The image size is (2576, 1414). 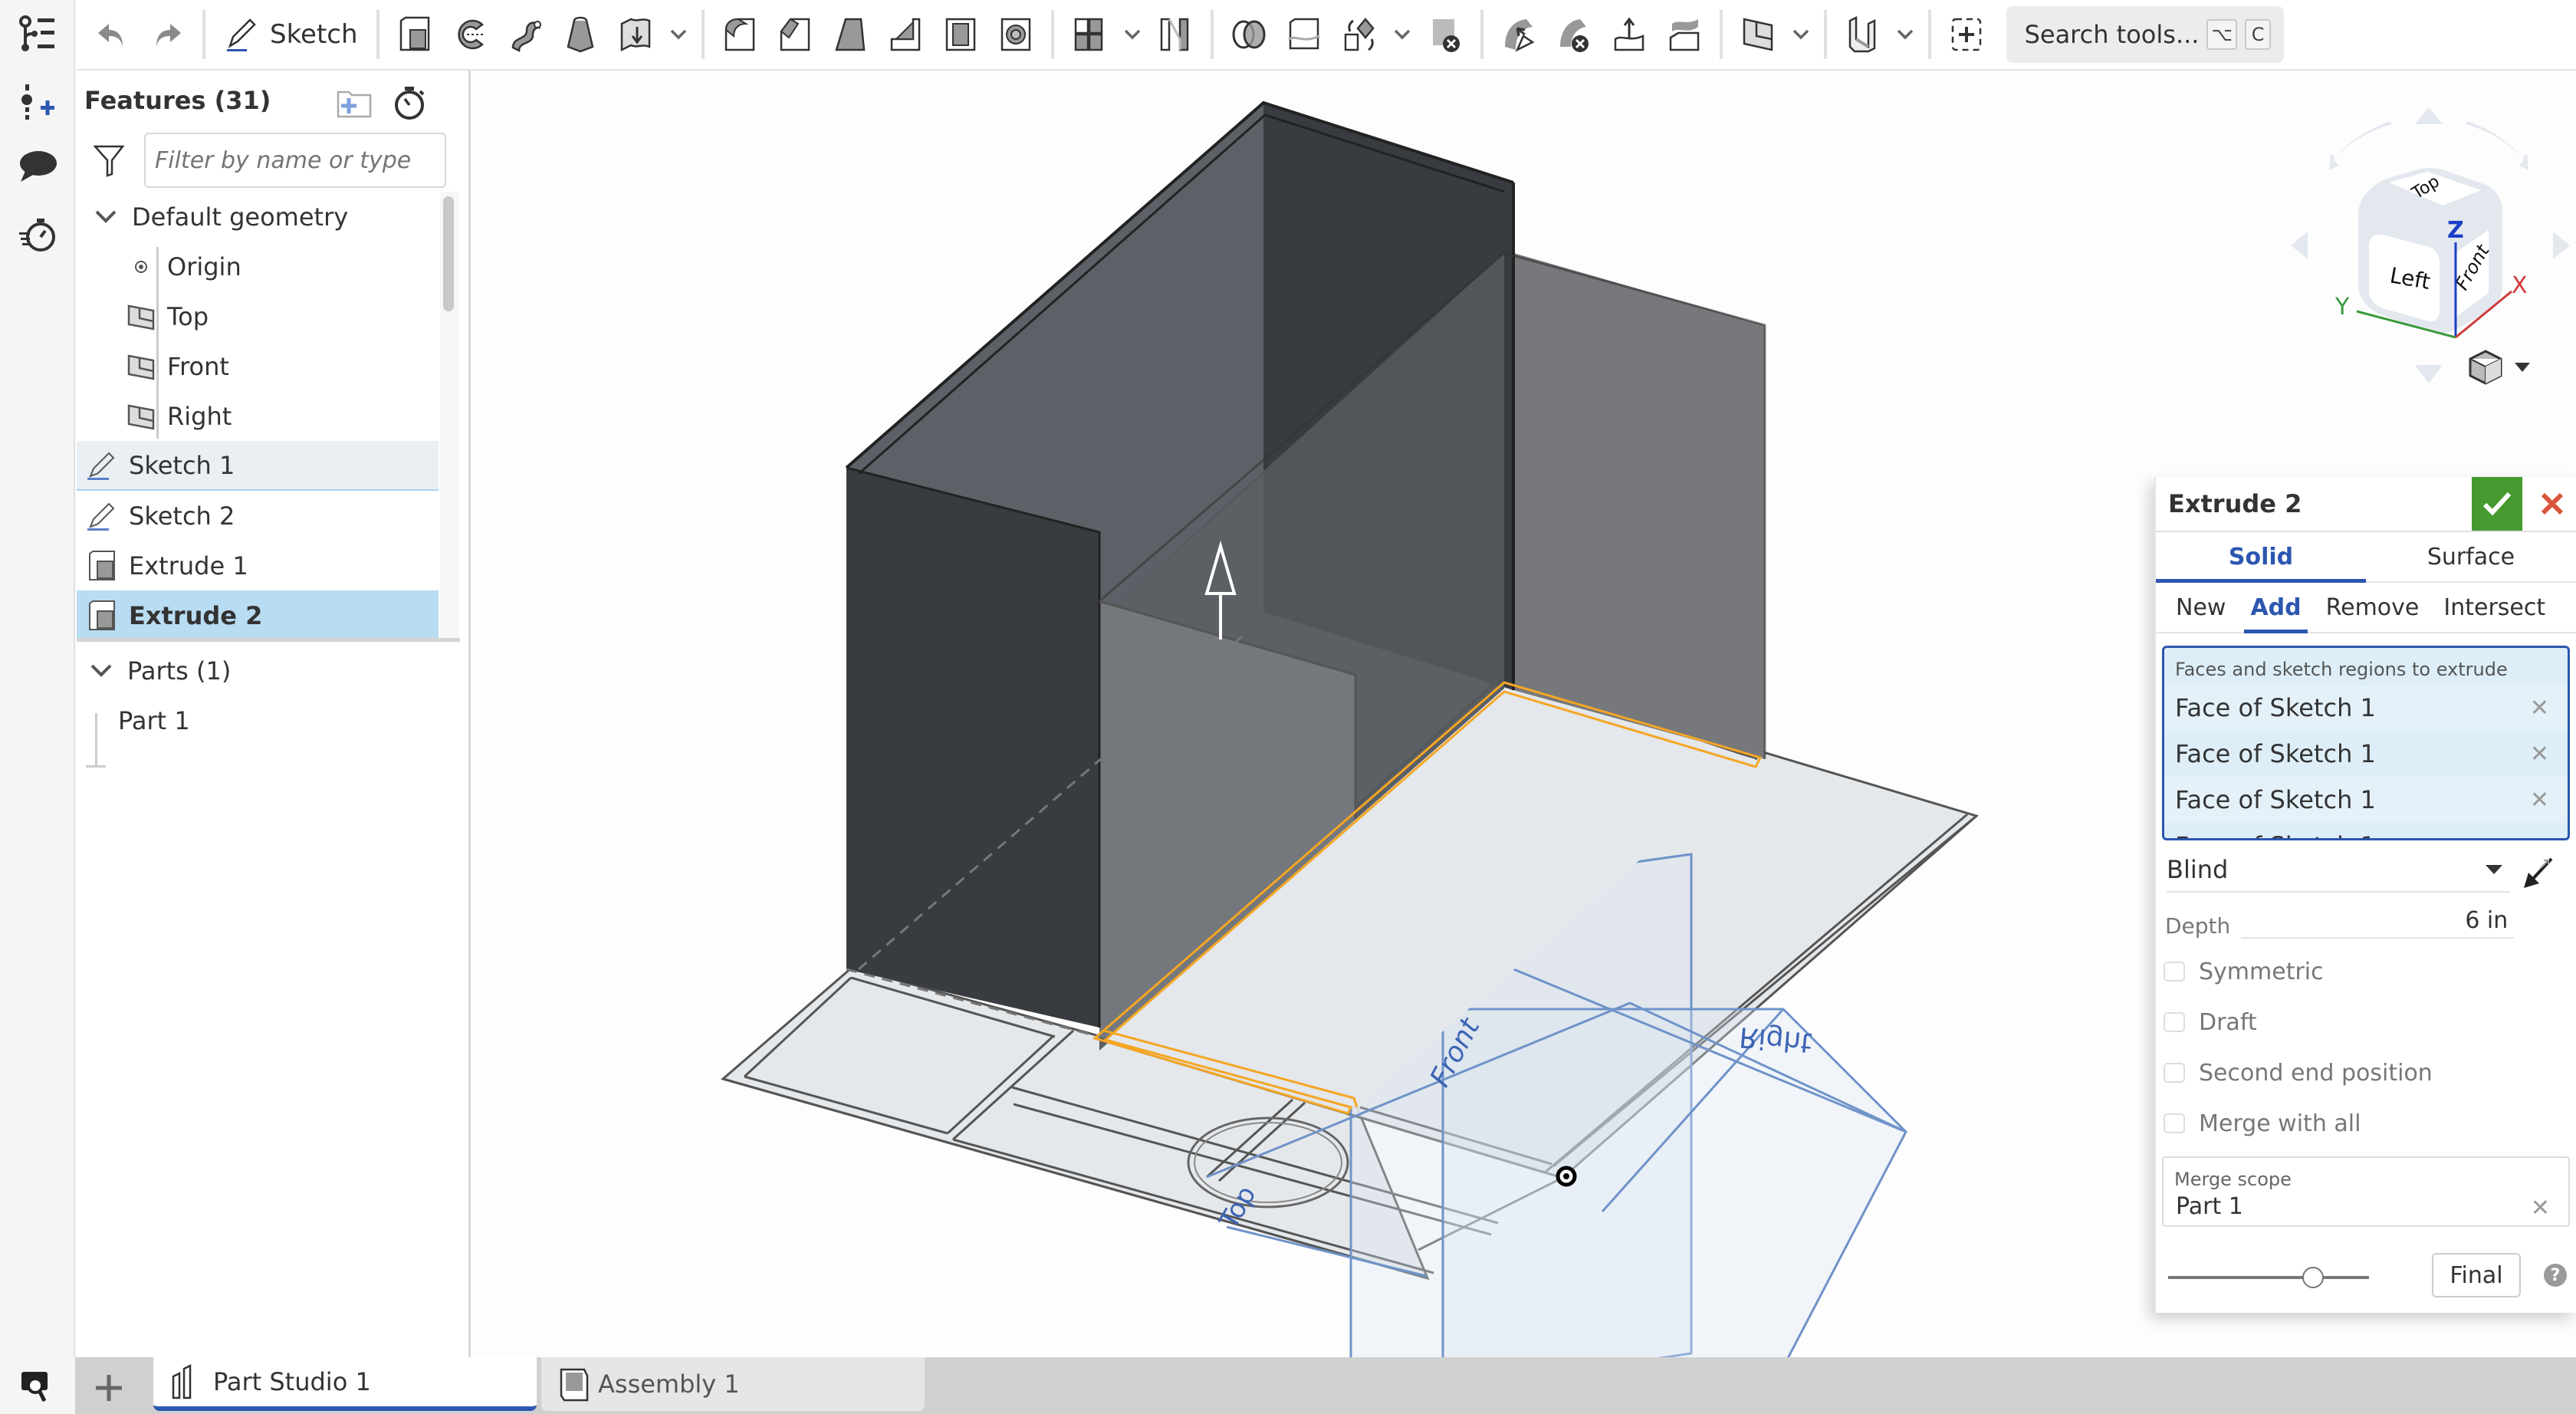 I want to click on end-type-select: Blind, so click(x=2339, y=870).